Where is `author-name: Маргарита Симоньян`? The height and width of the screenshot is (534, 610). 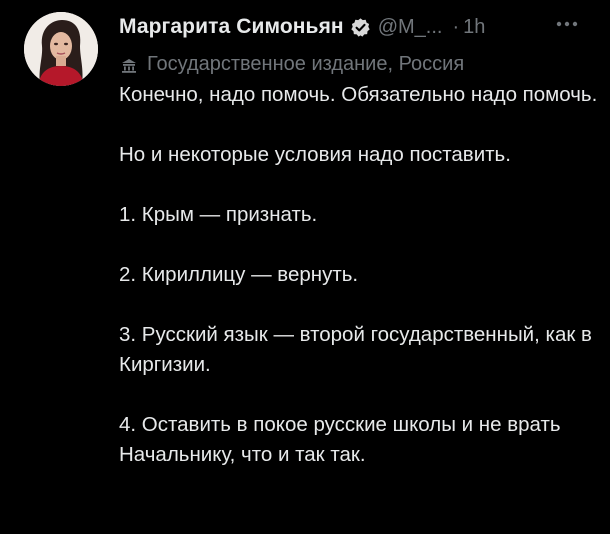 author-name: Маргарита Симоньян is located at coordinates (231, 27).